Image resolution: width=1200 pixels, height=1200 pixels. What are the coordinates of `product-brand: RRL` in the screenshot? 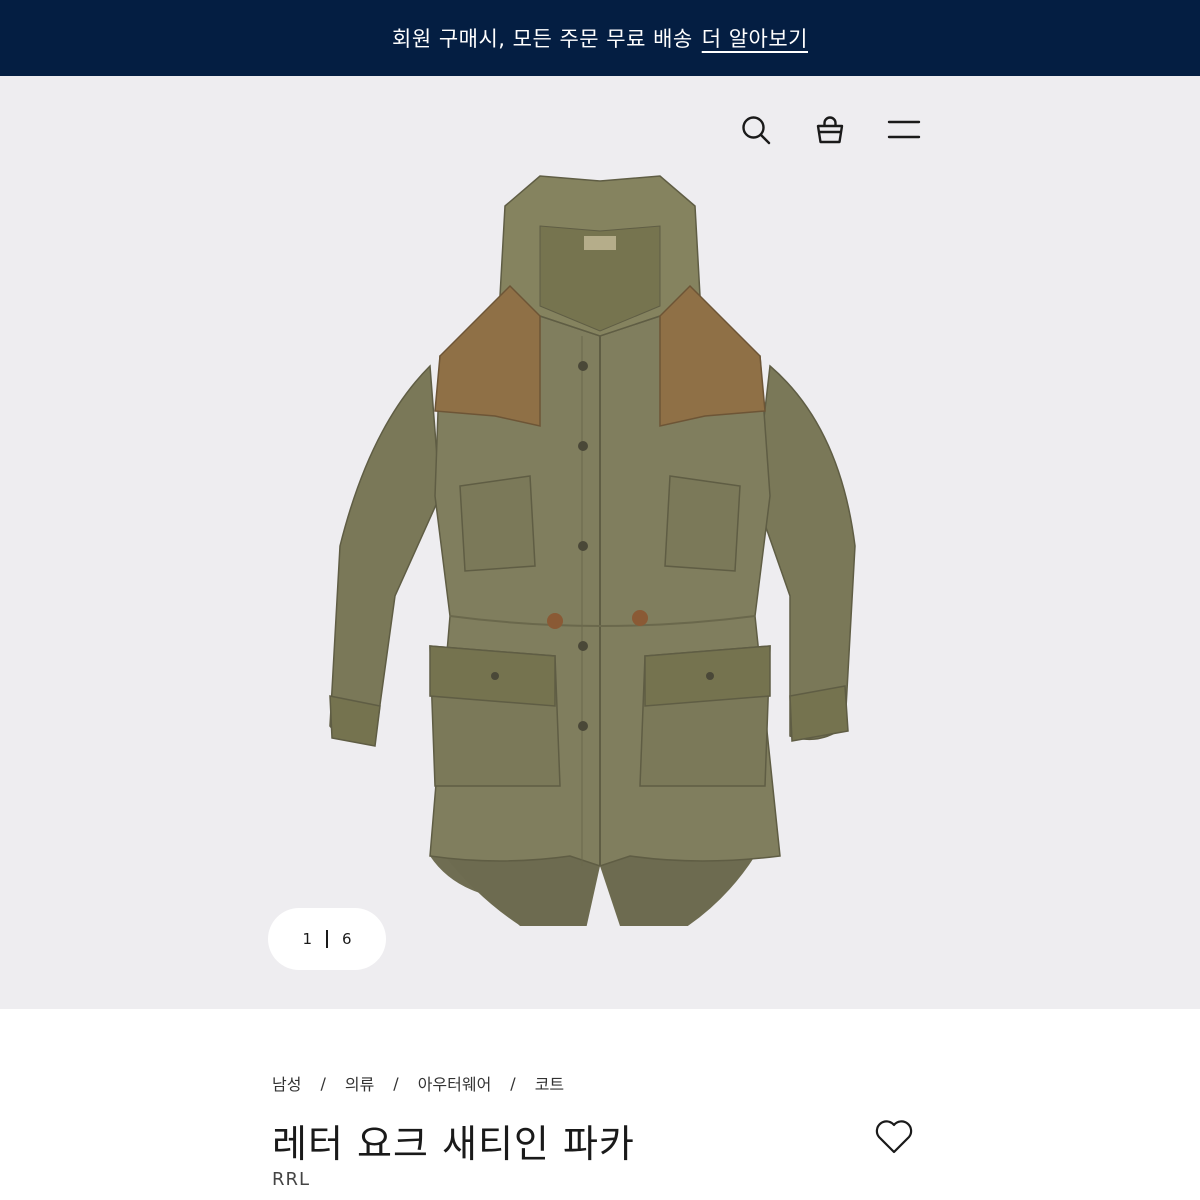 It's located at (291, 1179).